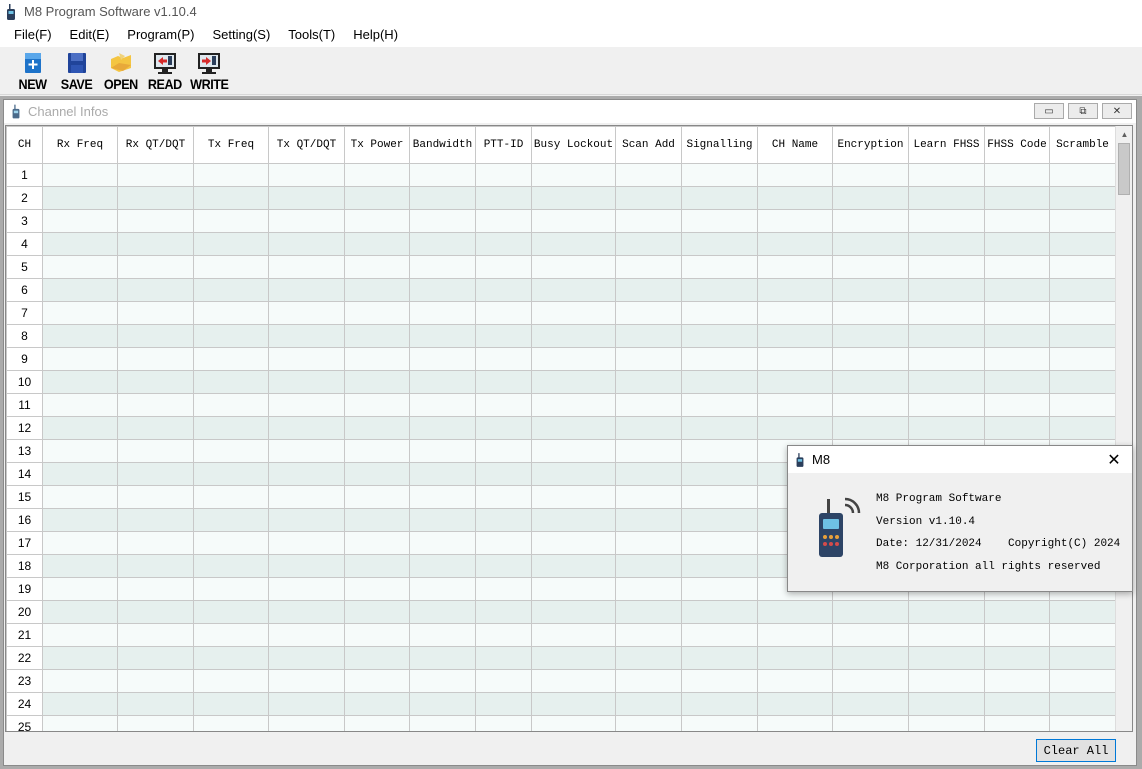 This screenshot has width=1142, height=769. What do you see at coordinates (795, 145) in the screenshot?
I see `column-header: CH Name` at bounding box center [795, 145].